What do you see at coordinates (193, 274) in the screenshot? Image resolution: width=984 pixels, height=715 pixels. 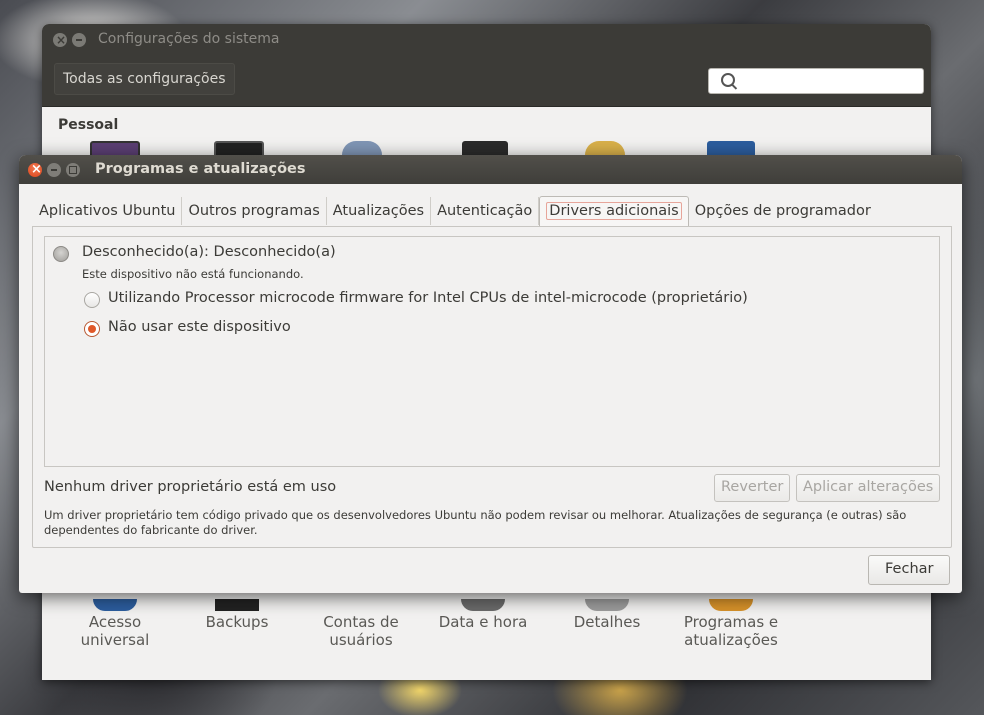 I see `device-status-text: Este dispositivo não está funcionando.` at bounding box center [193, 274].